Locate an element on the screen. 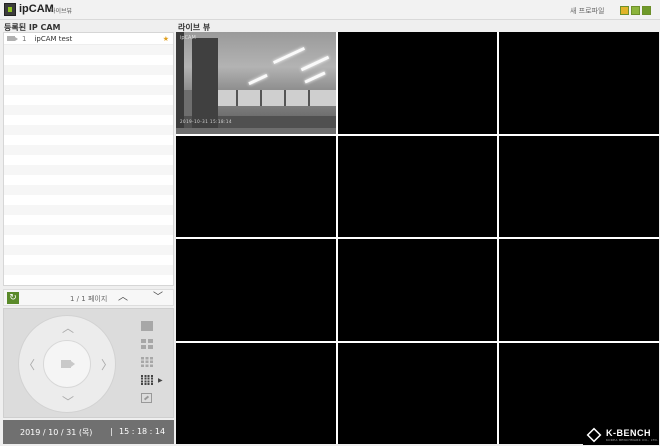 The height and width of the screenshot is (446, 660). feed-logo: ipCAM is located at coordinates (188, 38).